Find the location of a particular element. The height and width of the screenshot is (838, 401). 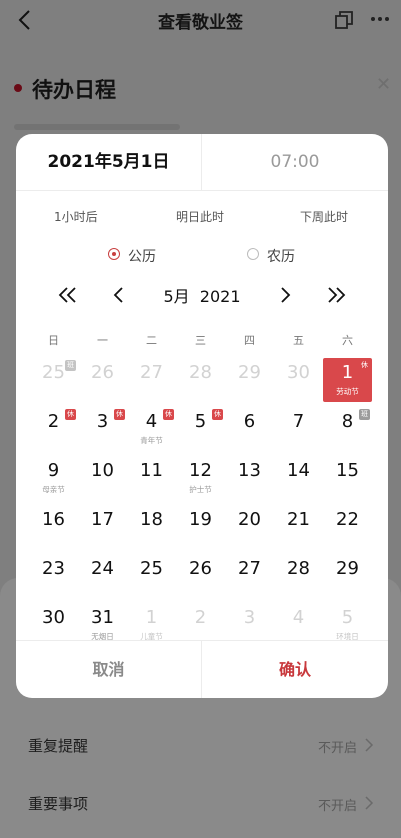

cancel-button: 取消 is located at coordinates (108, 669).